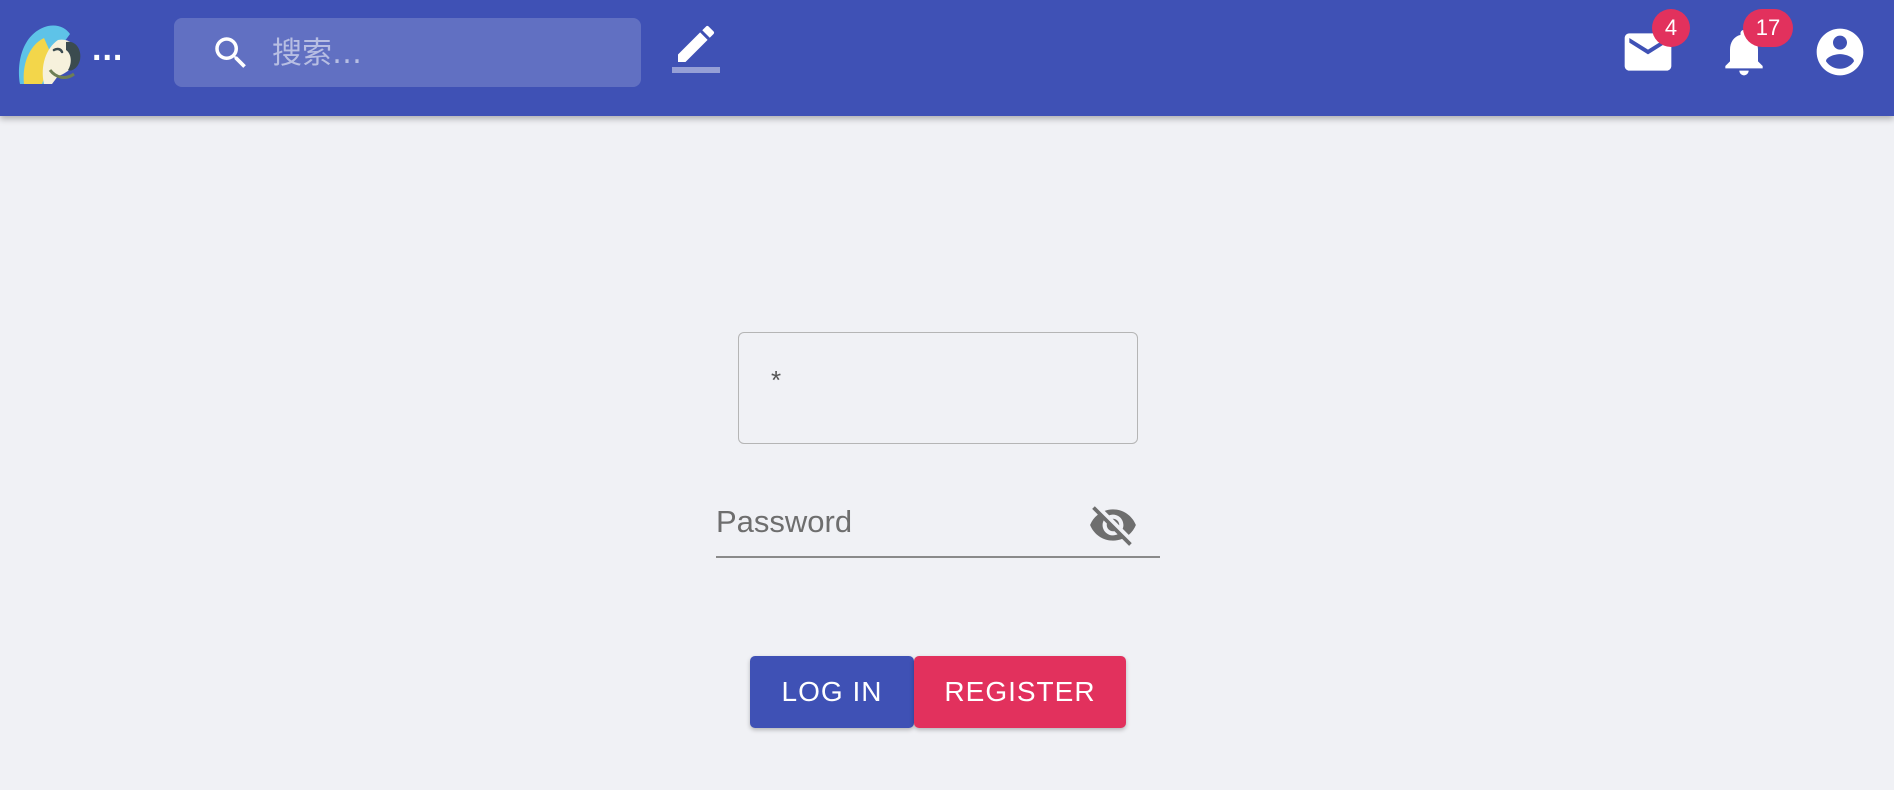 This screenshot has height=790, width=1894. What do you see at coordinates (832, 692) in the screenshot?
I see `login-button: LOG IN` at bounding box center [832, 692].